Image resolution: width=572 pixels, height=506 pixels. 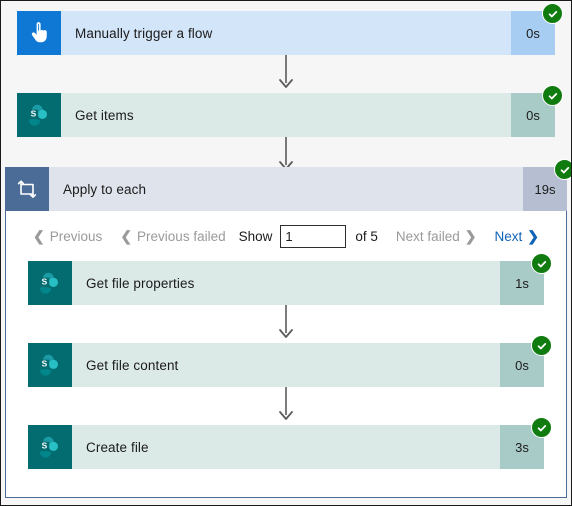 What do you see at coordinates (366, 236) in the screenshot?
I see `page-total-label: of 5` at bounding box center [366, 236].